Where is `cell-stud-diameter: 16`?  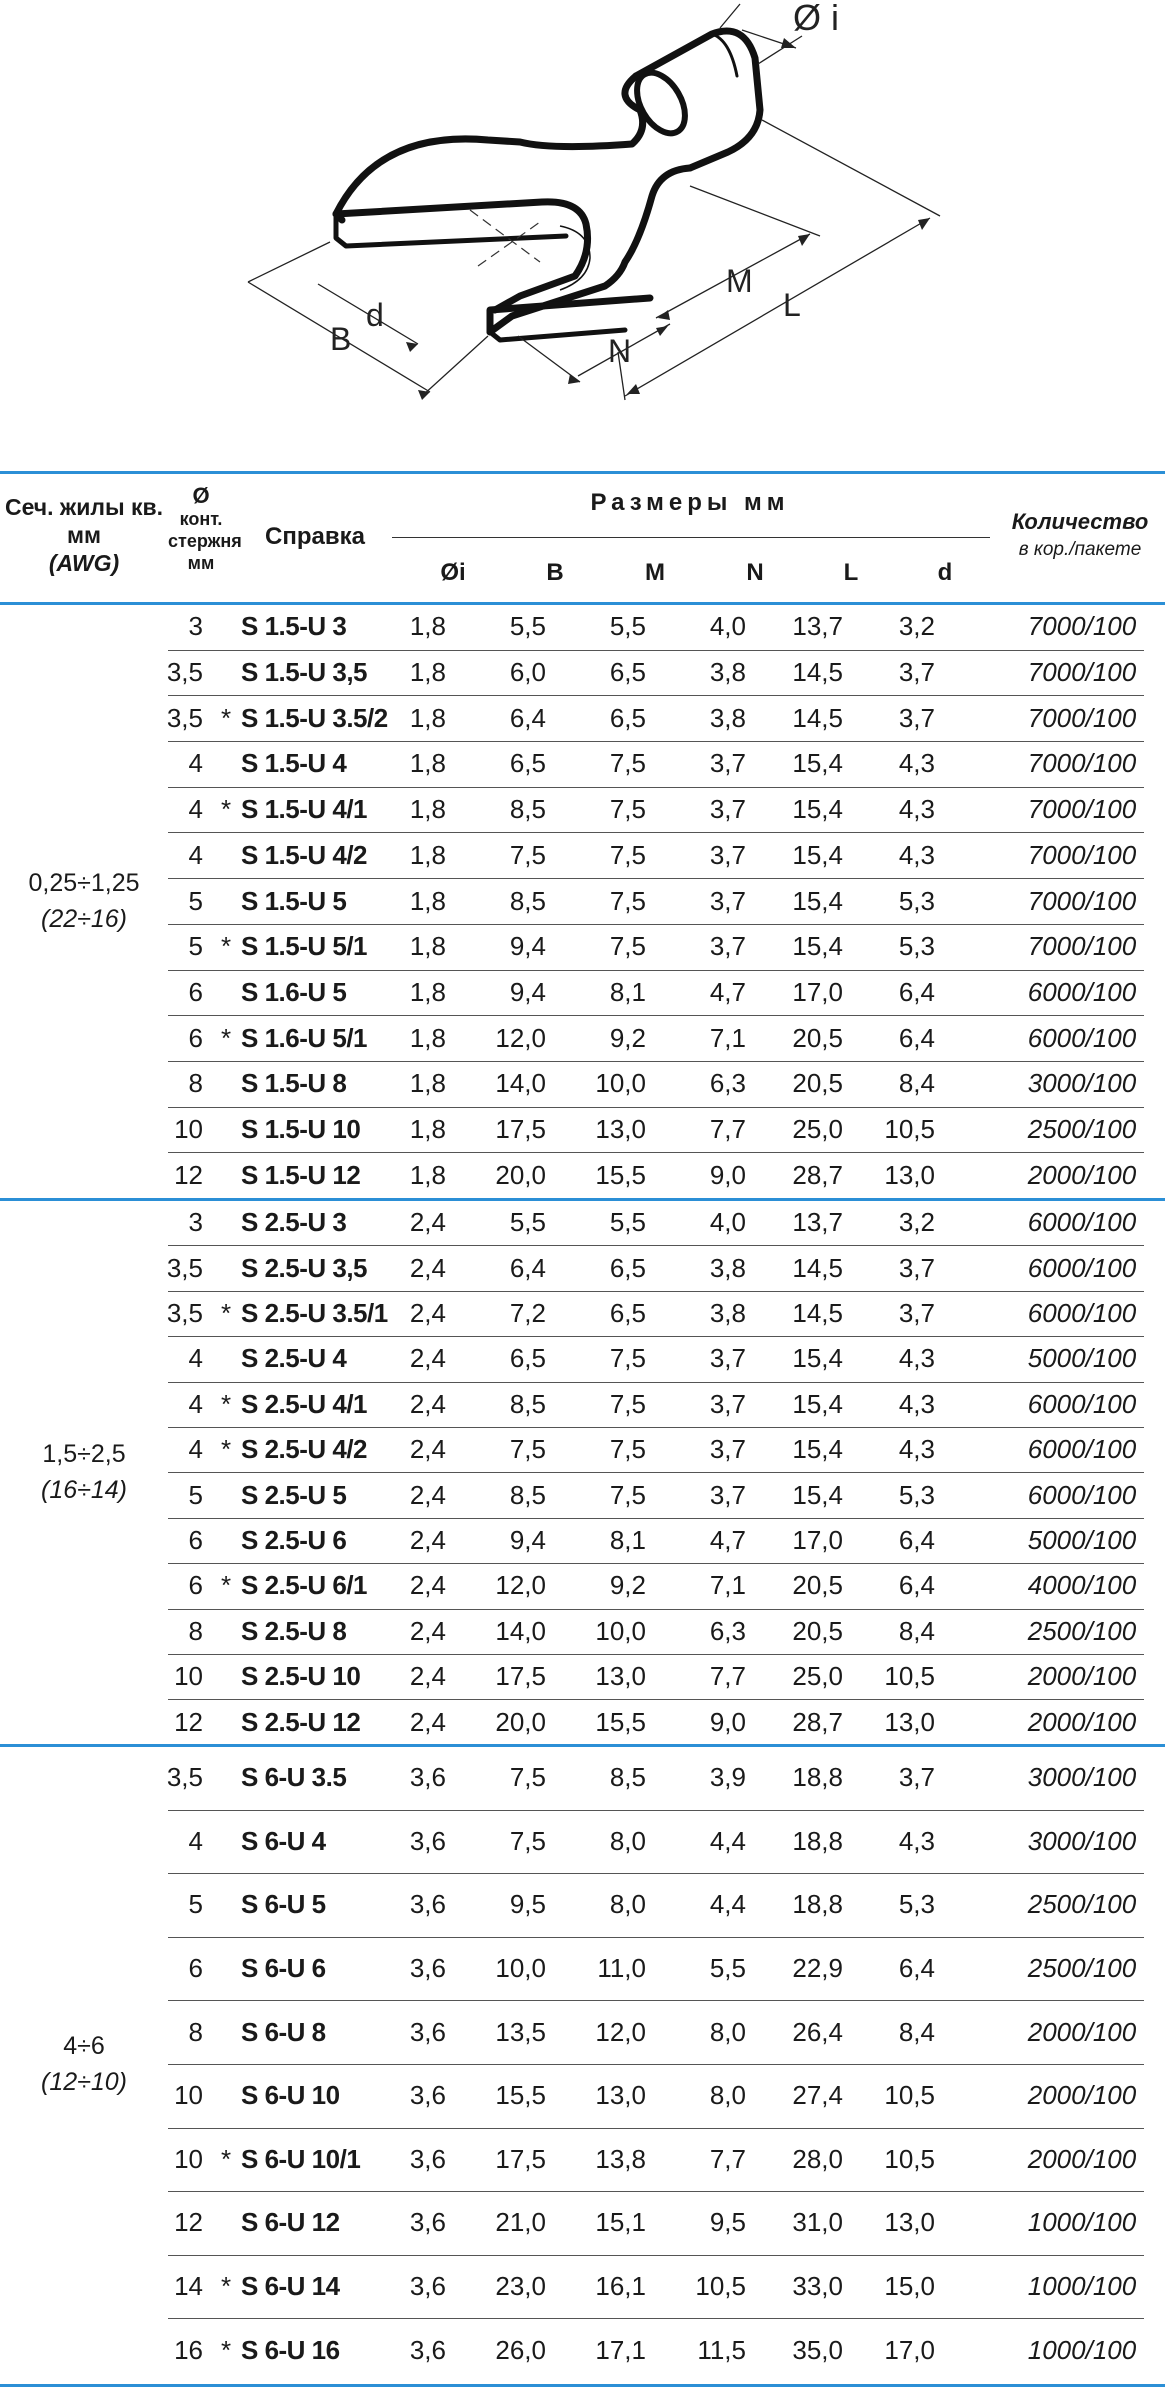
cell-stud-diameter: 16 is located at coordinates (188, 2349).